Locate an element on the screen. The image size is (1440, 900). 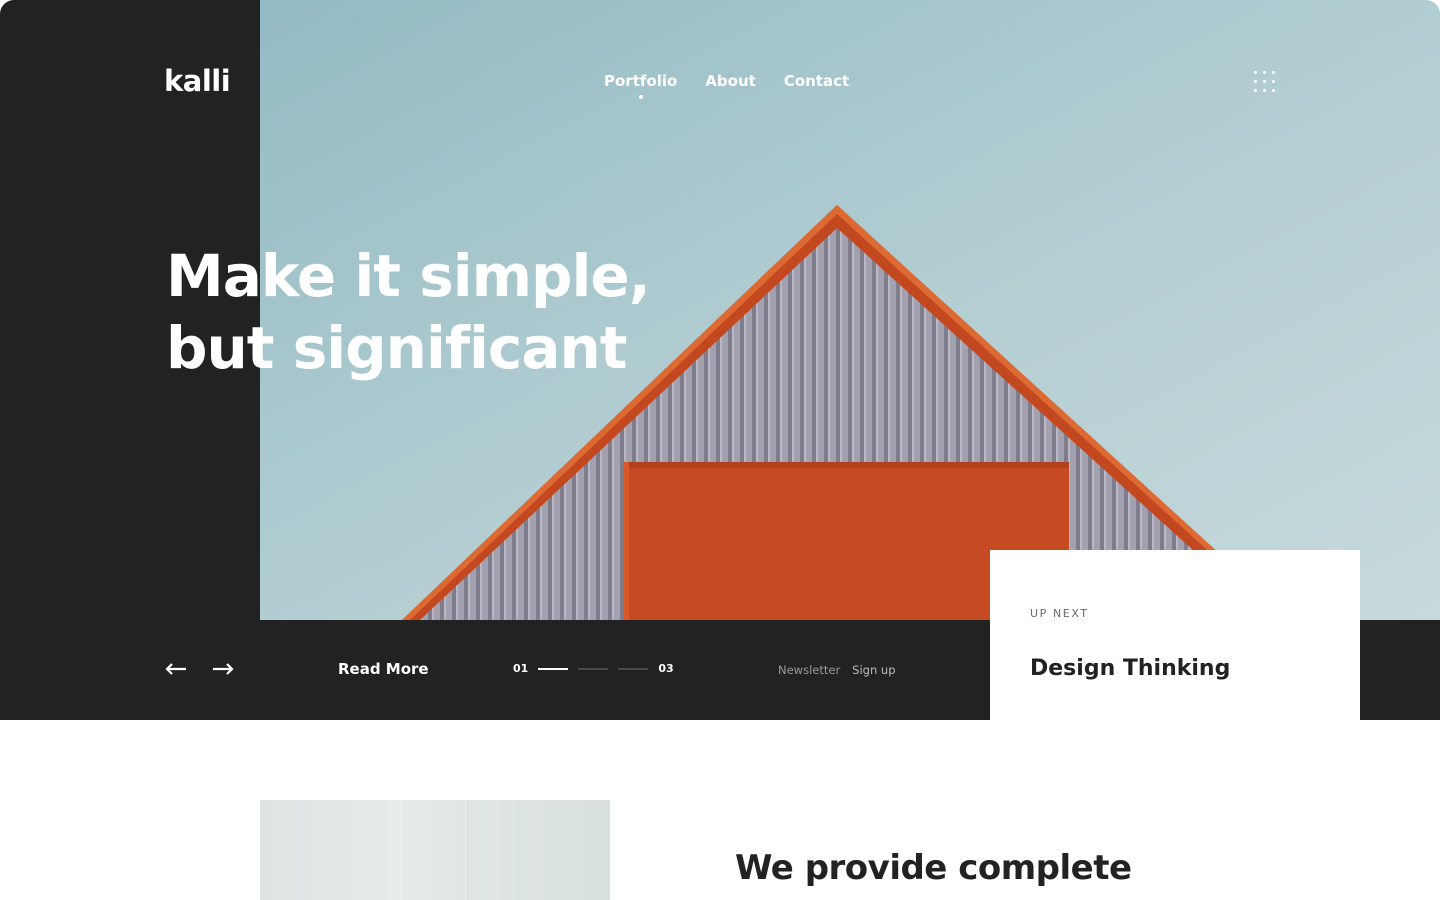
arrow-right-icon is located at coordinates (223, 669).